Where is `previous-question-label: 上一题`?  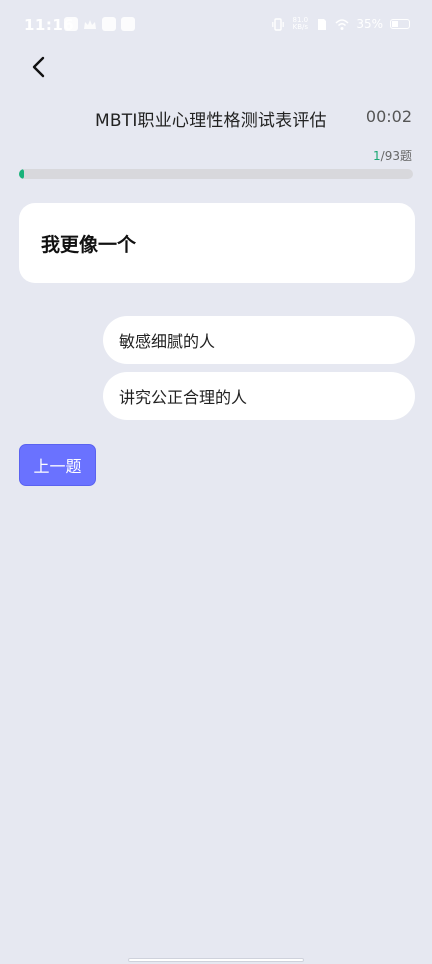 previous-question-label: 上一题 is located at coordinates (57, 466).